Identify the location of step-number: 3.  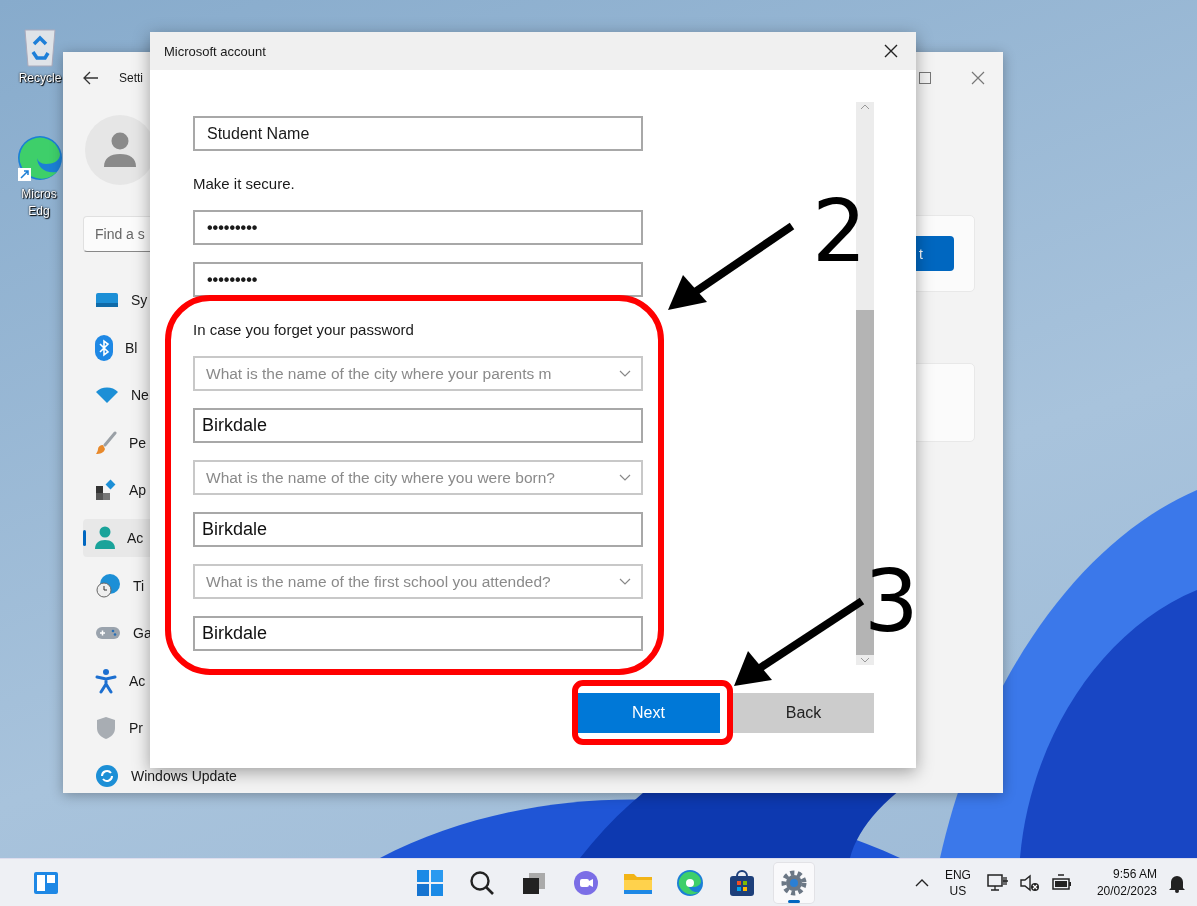
(891, 601).